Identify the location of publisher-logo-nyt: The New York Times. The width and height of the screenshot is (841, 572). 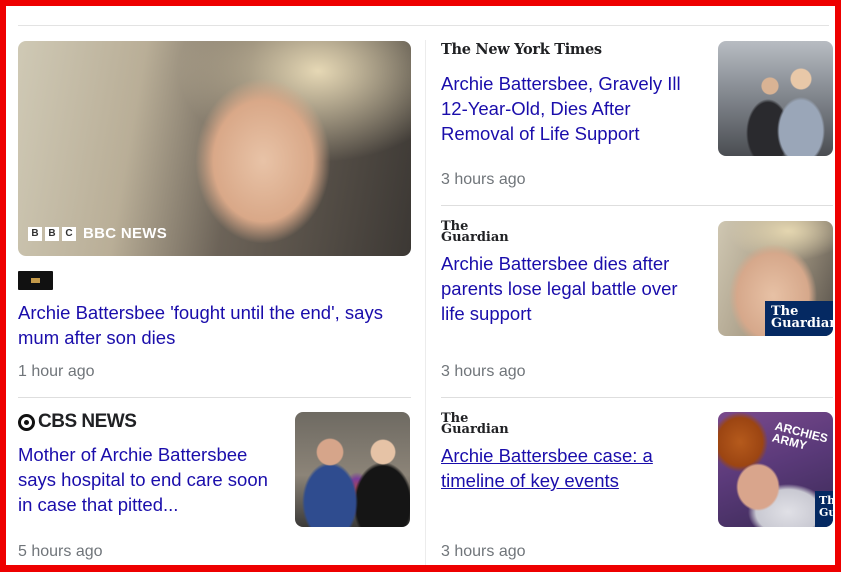
(521, 49).